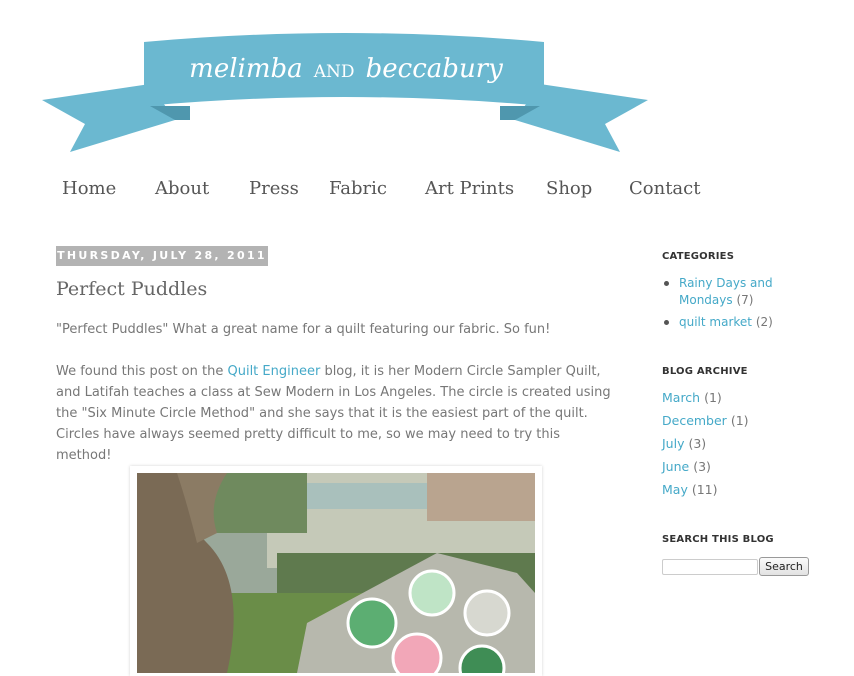 This screenshot has width=854, height=676. I want to click on quilt-circle-grey, so click(487, 613).